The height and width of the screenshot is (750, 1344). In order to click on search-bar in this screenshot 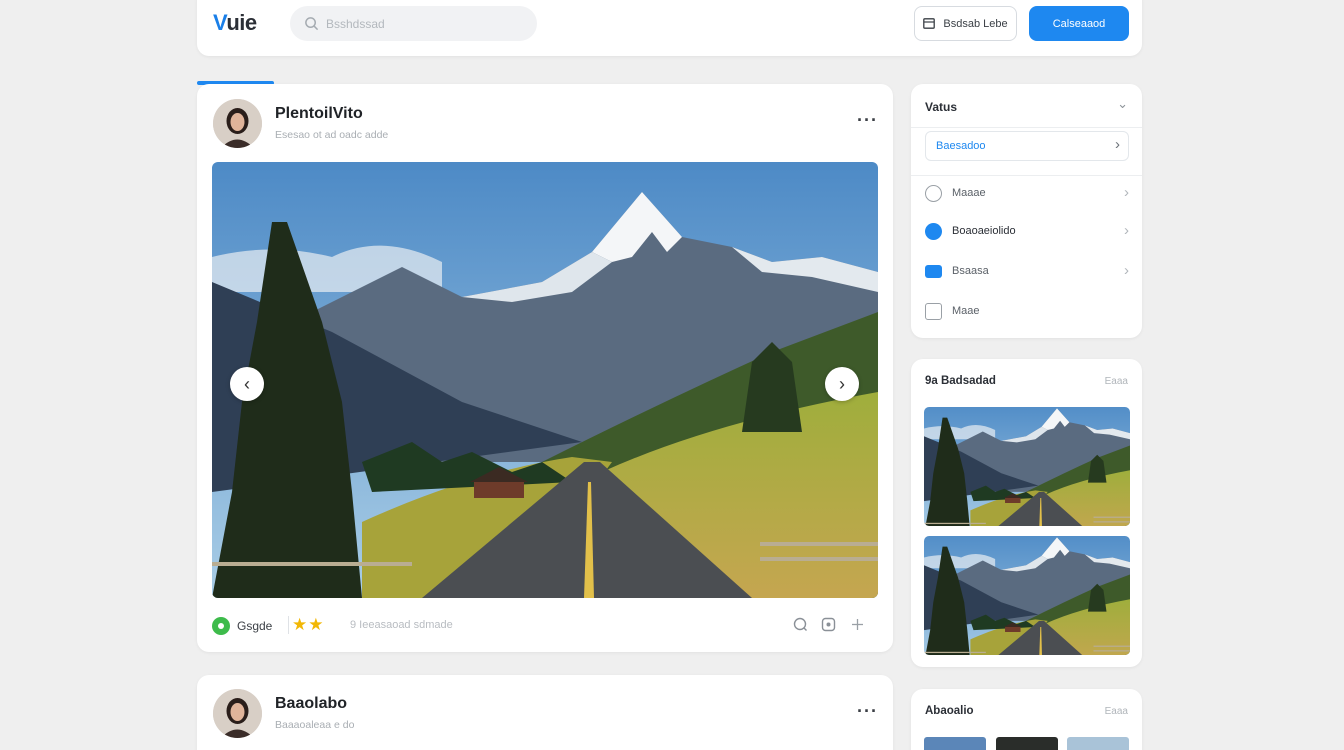, I will do `click(413, 23)`.